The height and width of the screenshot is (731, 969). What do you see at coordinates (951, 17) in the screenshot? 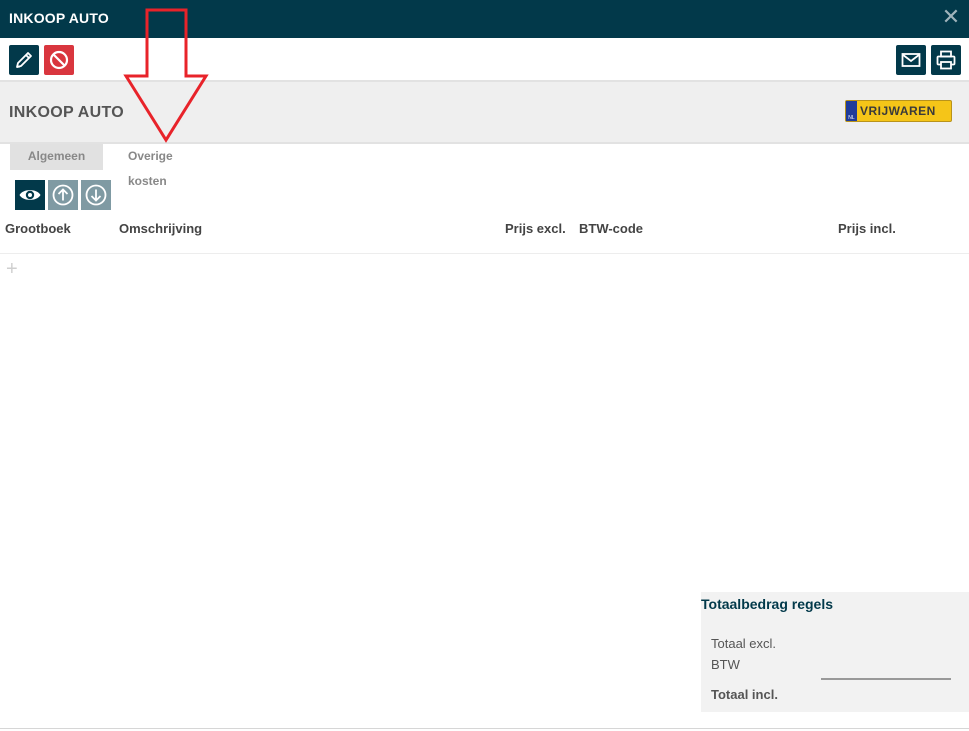
I see `close-icon: ✕` at bounding box center [951, 17].